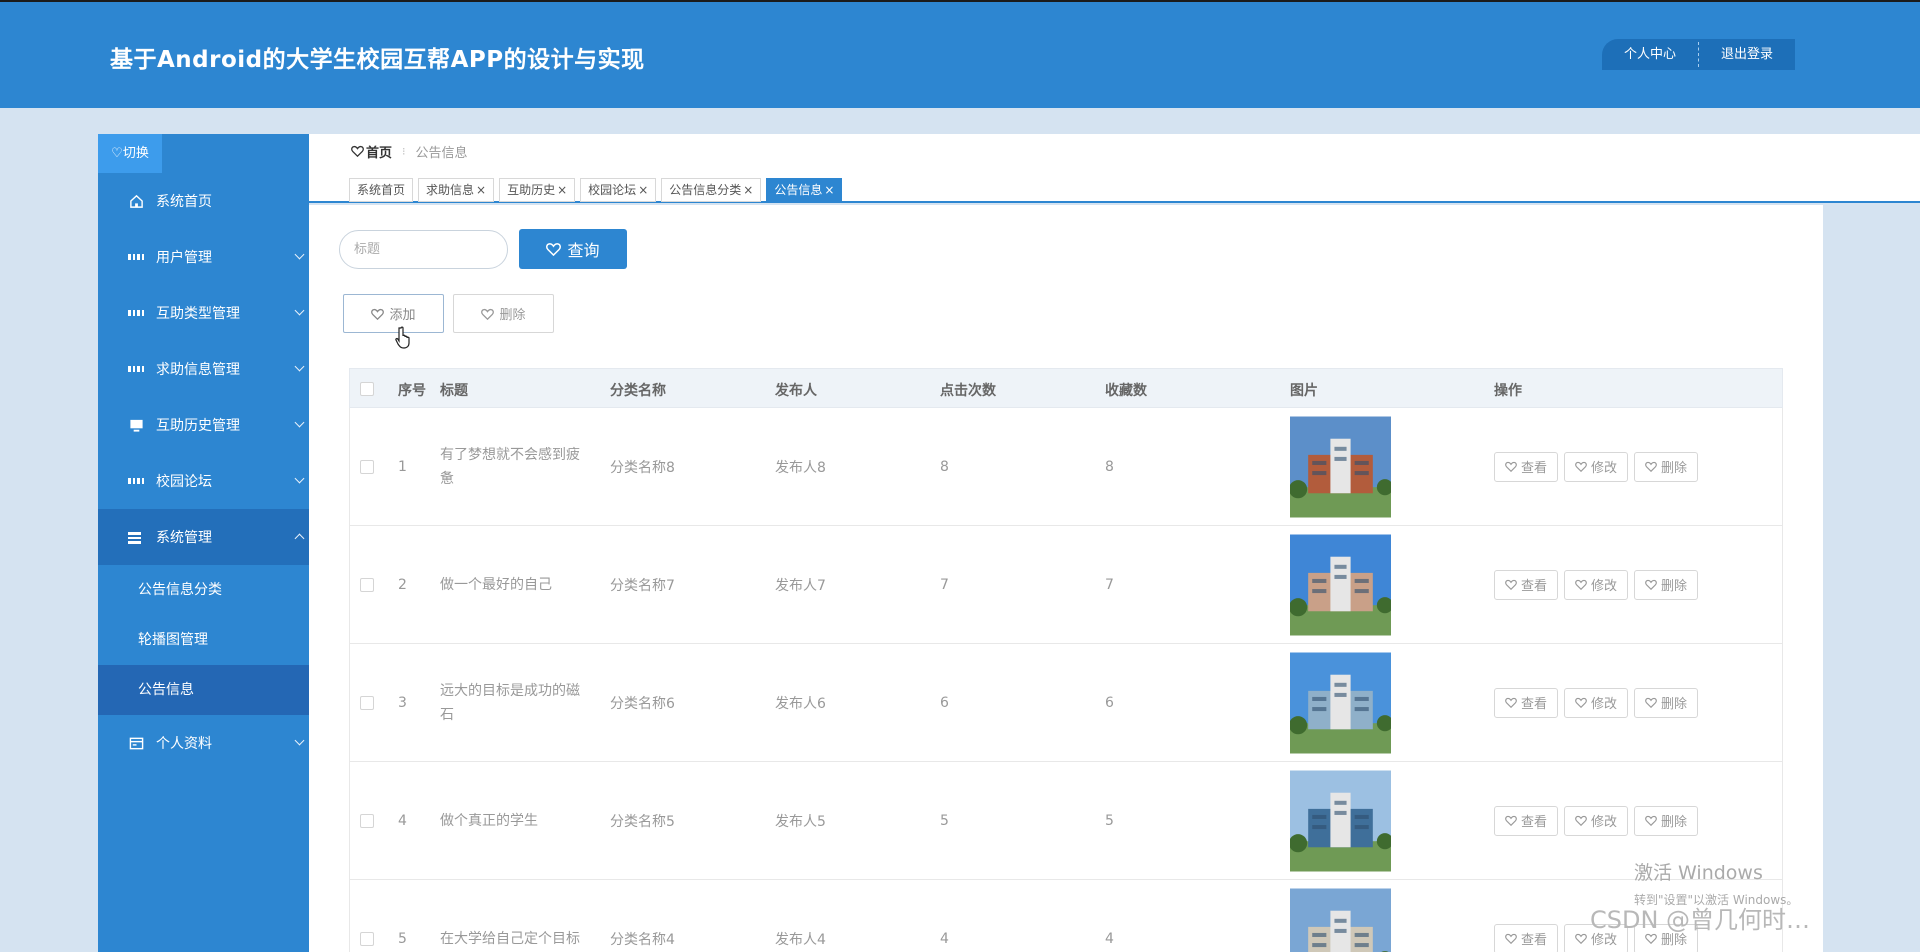  What do you see at coordinates (642, 703) in the screenshot?
I see `cell-category: 分类名称6` at bounding box center [642, 703].